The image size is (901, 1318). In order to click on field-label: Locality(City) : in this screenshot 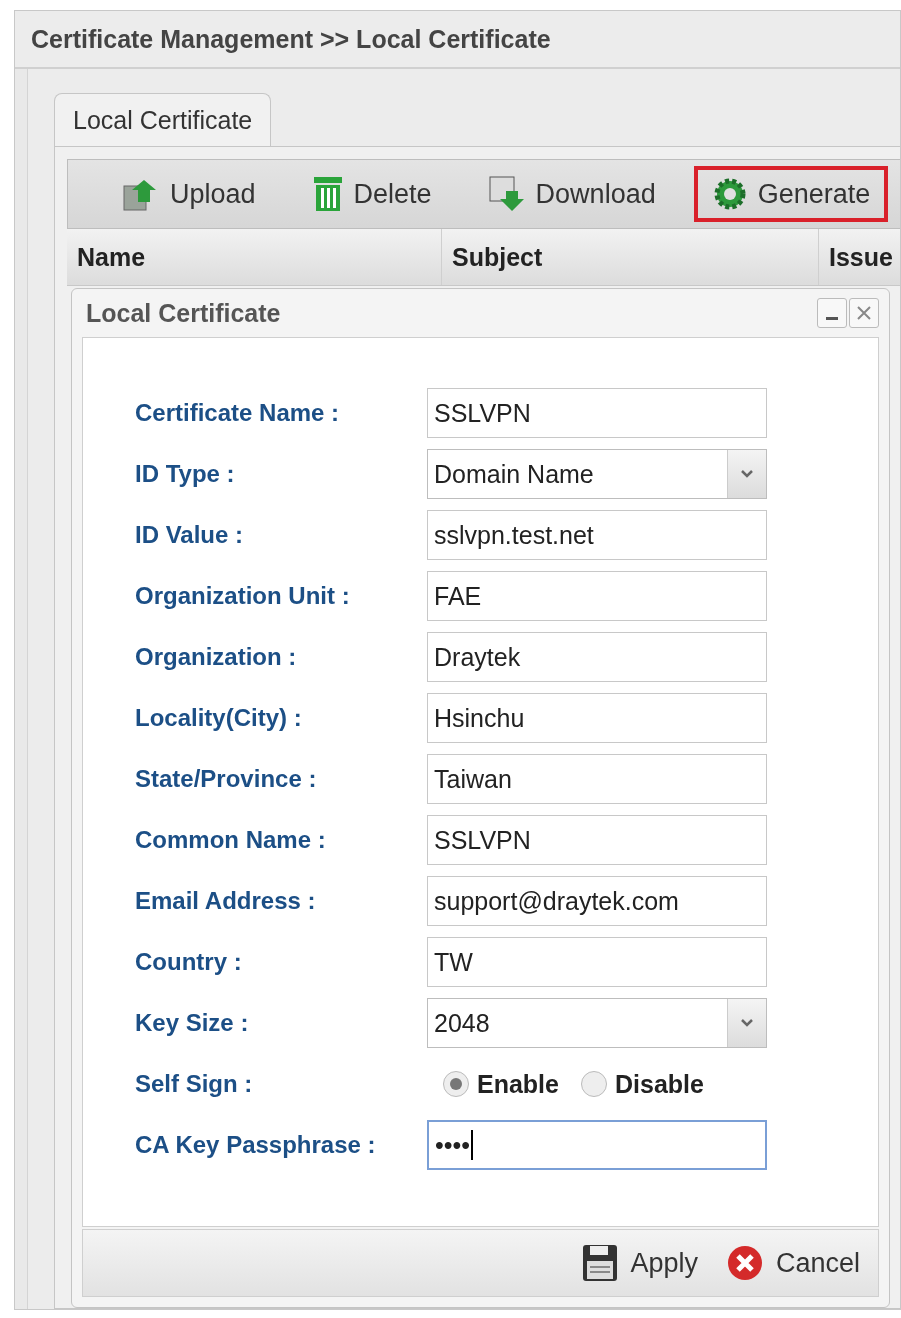, I will do `click(219, 718)`.